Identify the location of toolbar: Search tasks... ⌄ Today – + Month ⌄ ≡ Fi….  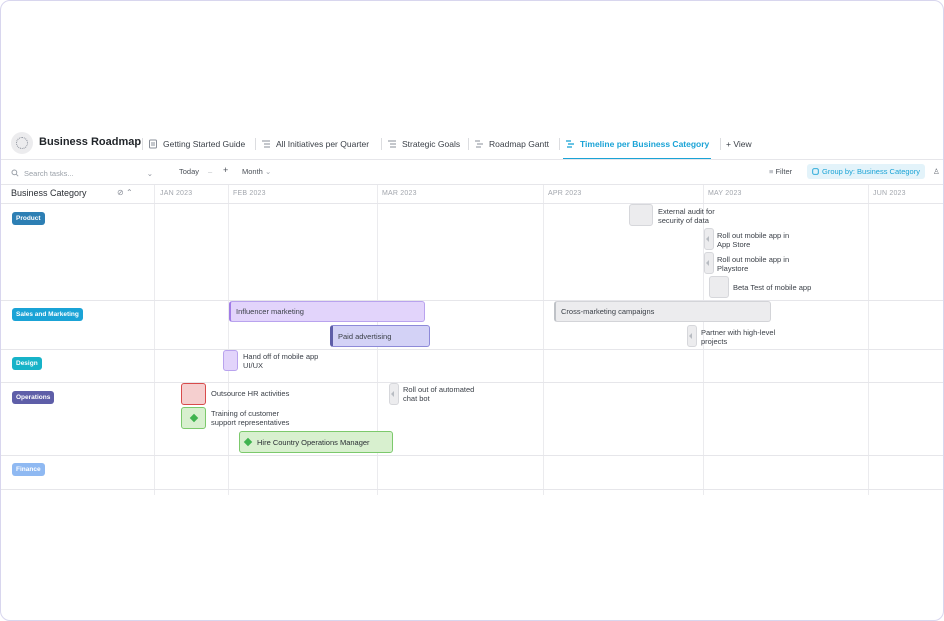
(472, 173).